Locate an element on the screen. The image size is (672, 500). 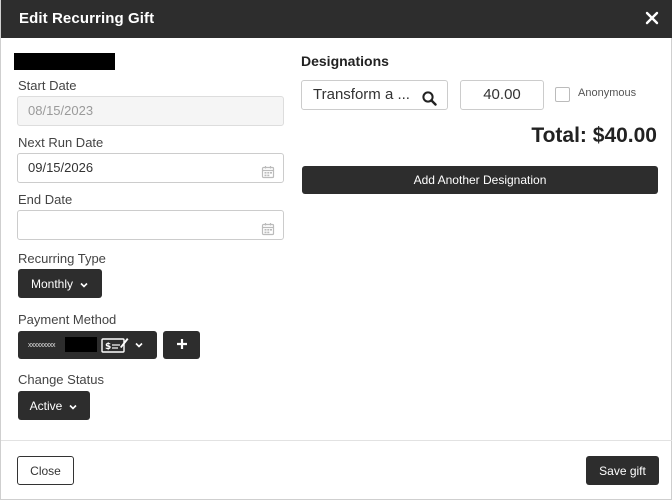
add-another-designation-label: Add Another Designation is located at coordinates (480, 180).